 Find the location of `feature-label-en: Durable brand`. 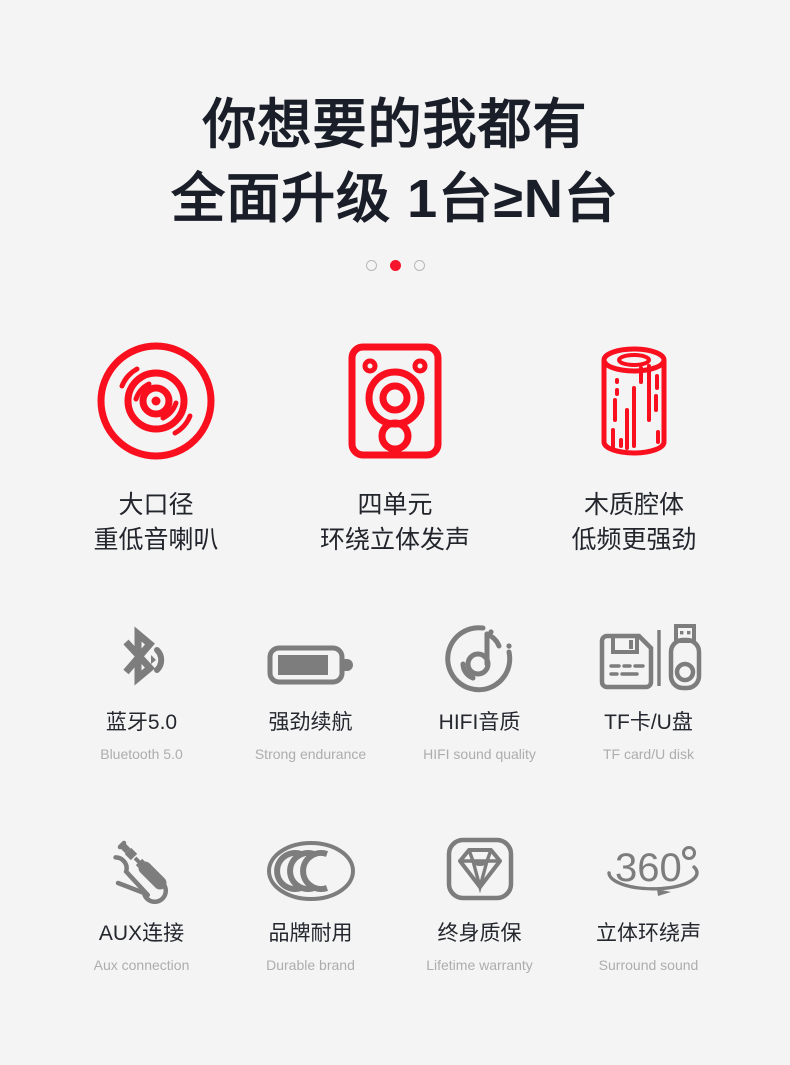

feature-label-en: Durable brand is located at coordinates (310, 965).